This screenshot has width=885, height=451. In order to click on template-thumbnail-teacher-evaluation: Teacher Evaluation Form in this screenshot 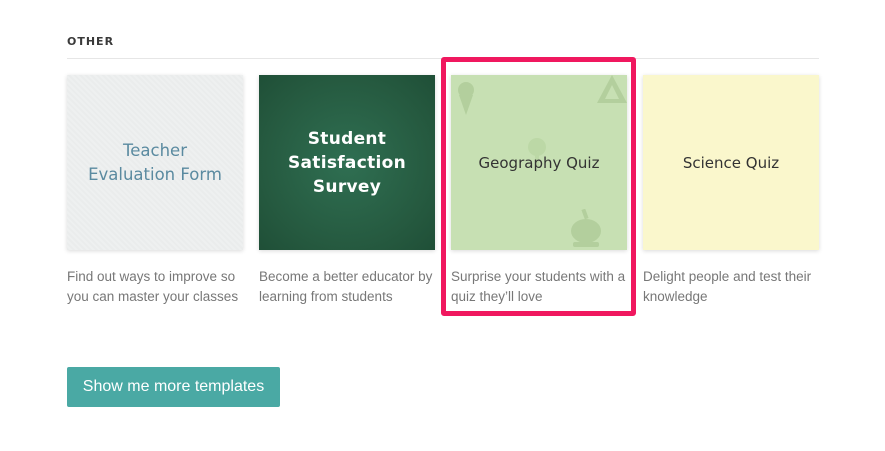, I will do `click(155, 162)`.